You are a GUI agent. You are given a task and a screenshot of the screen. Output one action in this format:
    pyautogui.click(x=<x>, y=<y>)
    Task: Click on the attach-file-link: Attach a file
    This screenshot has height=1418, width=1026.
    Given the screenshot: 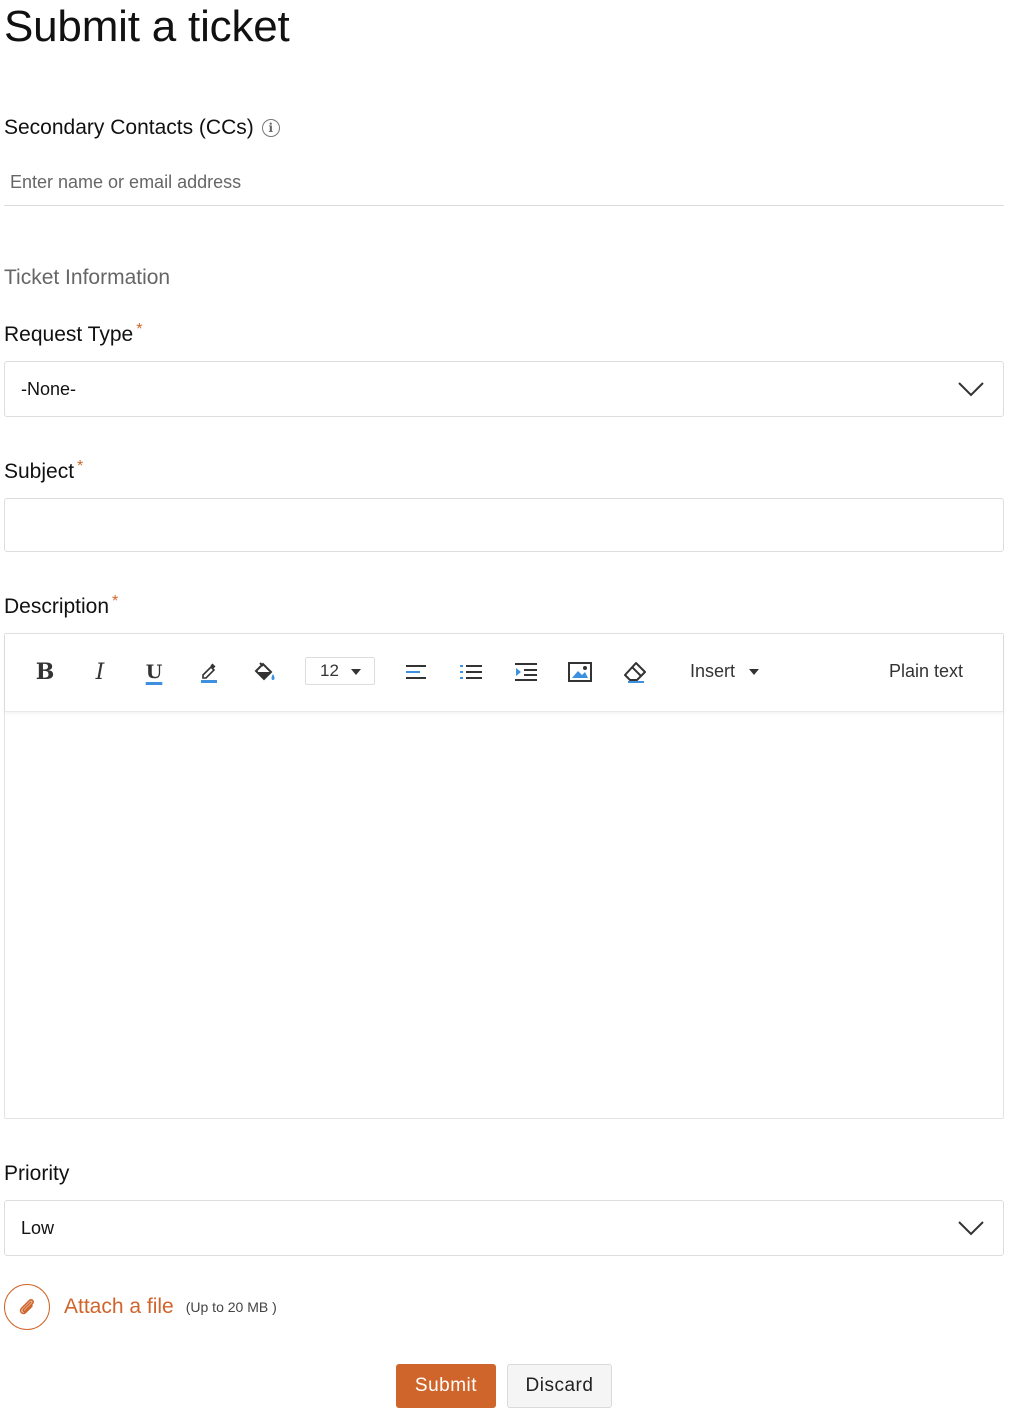 What is the action you would take?
    pyautogui.click(x=119, y=1307)
    